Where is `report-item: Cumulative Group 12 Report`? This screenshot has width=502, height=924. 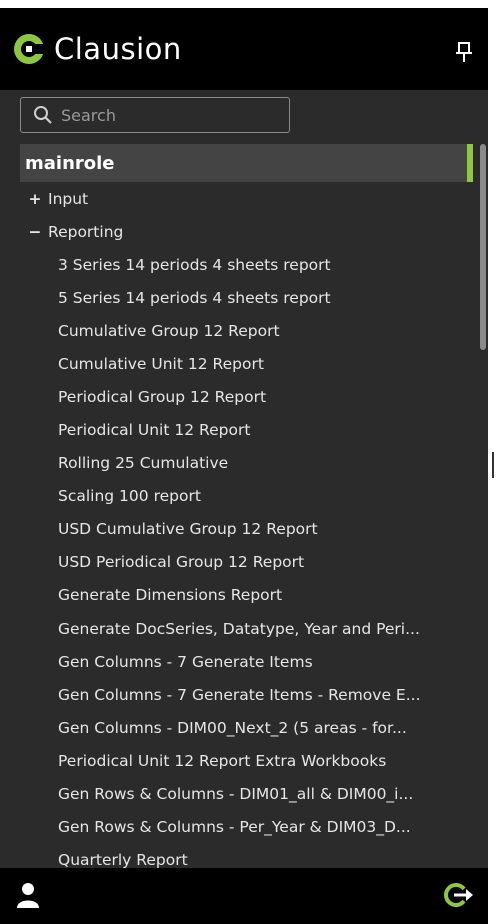 report-item: Cumulative Group 12 Report is located at coordinates (246, 330).